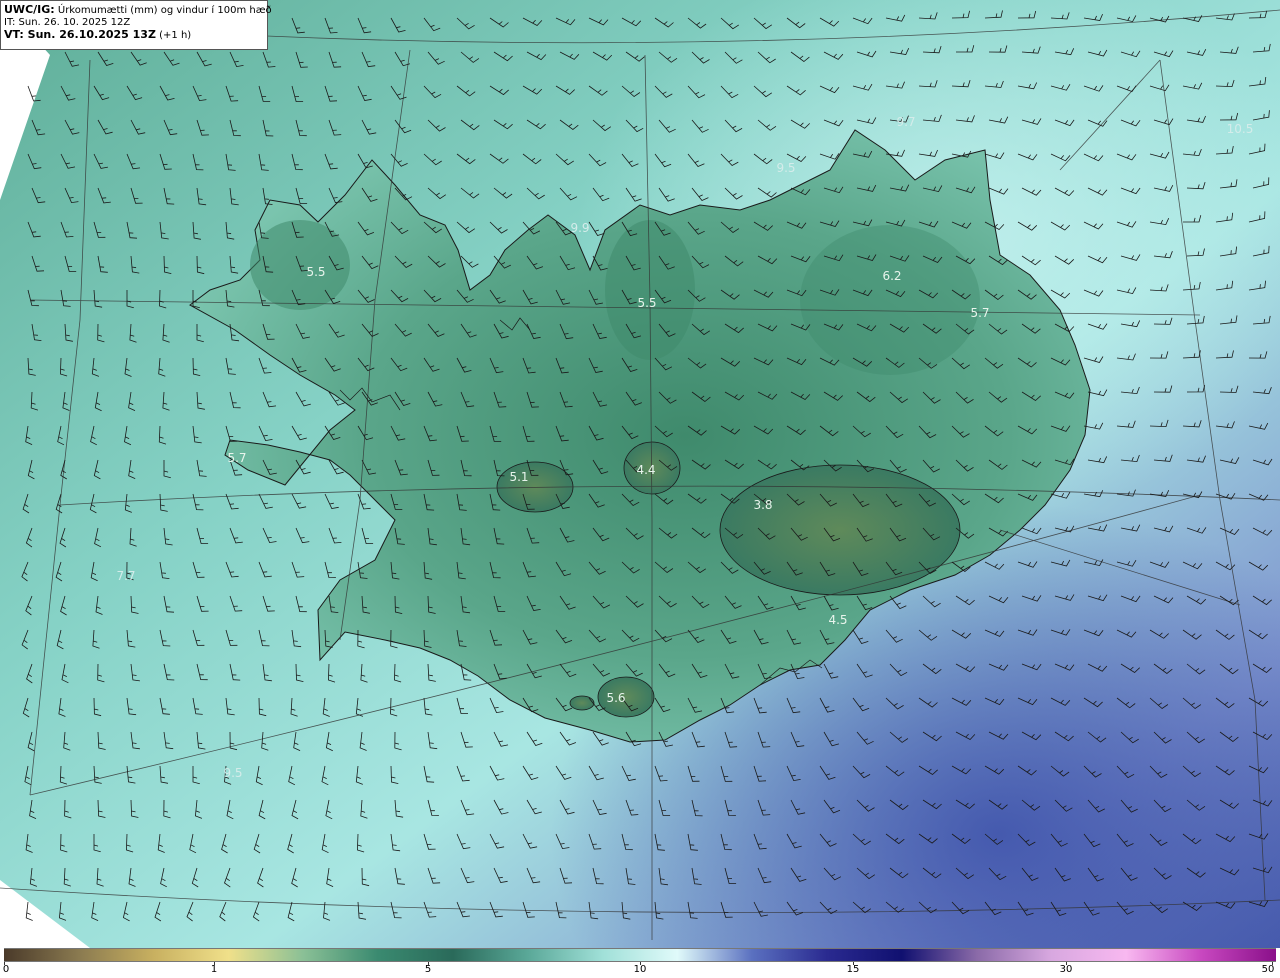 The width and height of the screenshot is (1280, 978). What do you see at coordinates (762, 505) in the screenshot?
I see `map-label-vatnajokull: 3.8` at bounding box center [762, 505].